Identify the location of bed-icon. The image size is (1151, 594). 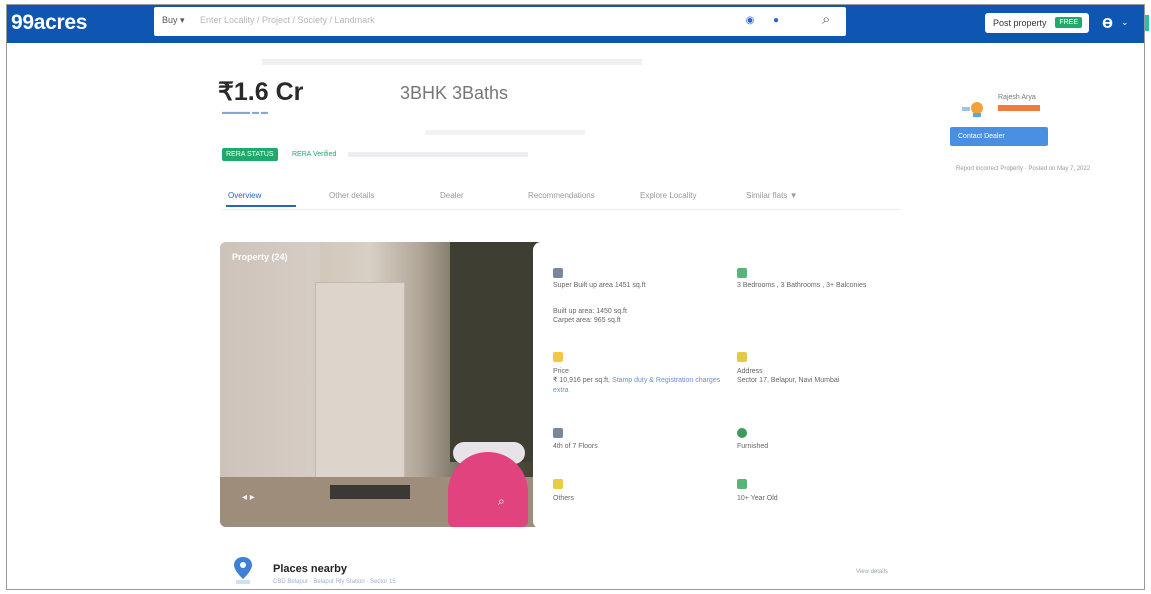
(742, 273).